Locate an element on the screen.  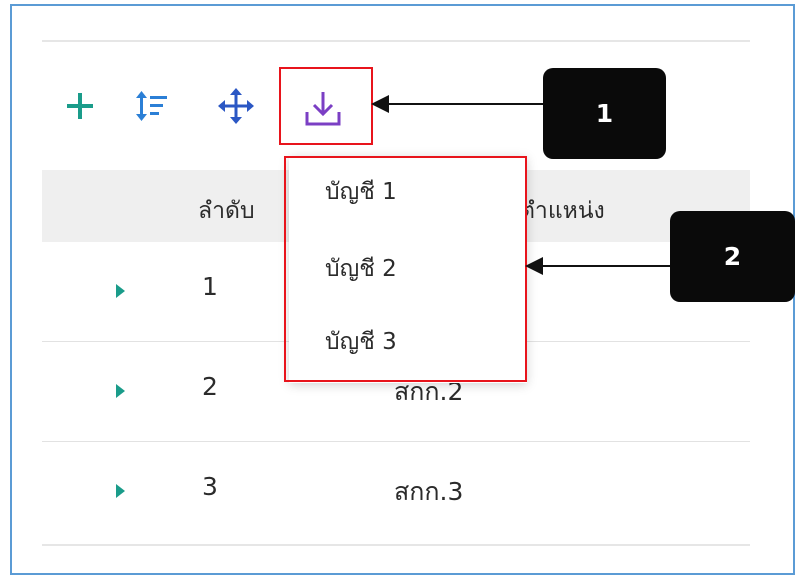
plus-icon is located at coordinates (80, 106).